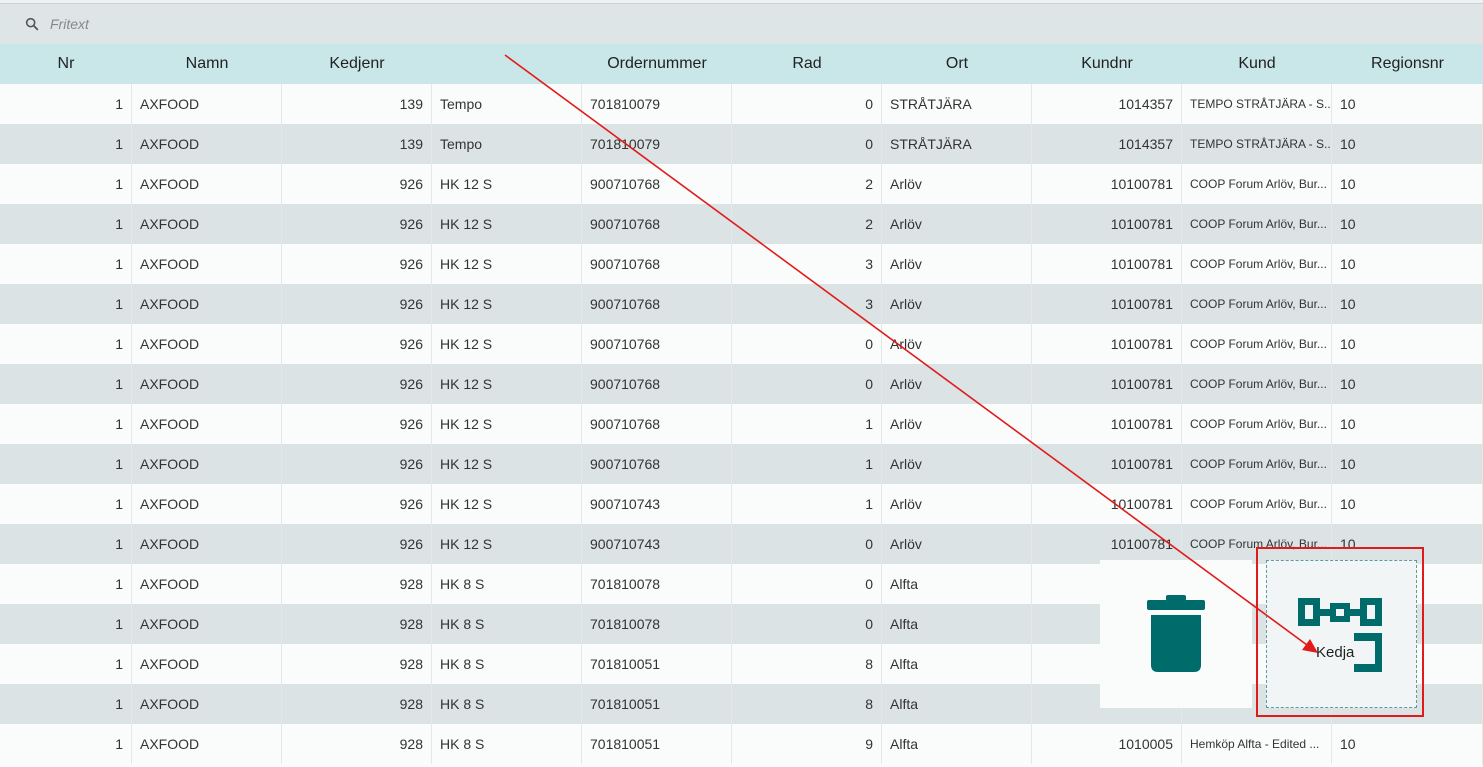 The height and width of the screenshot is (767, 1483). Describe the element at coordinates (250, 24) in the screenshot. I see `search-input` at that location.